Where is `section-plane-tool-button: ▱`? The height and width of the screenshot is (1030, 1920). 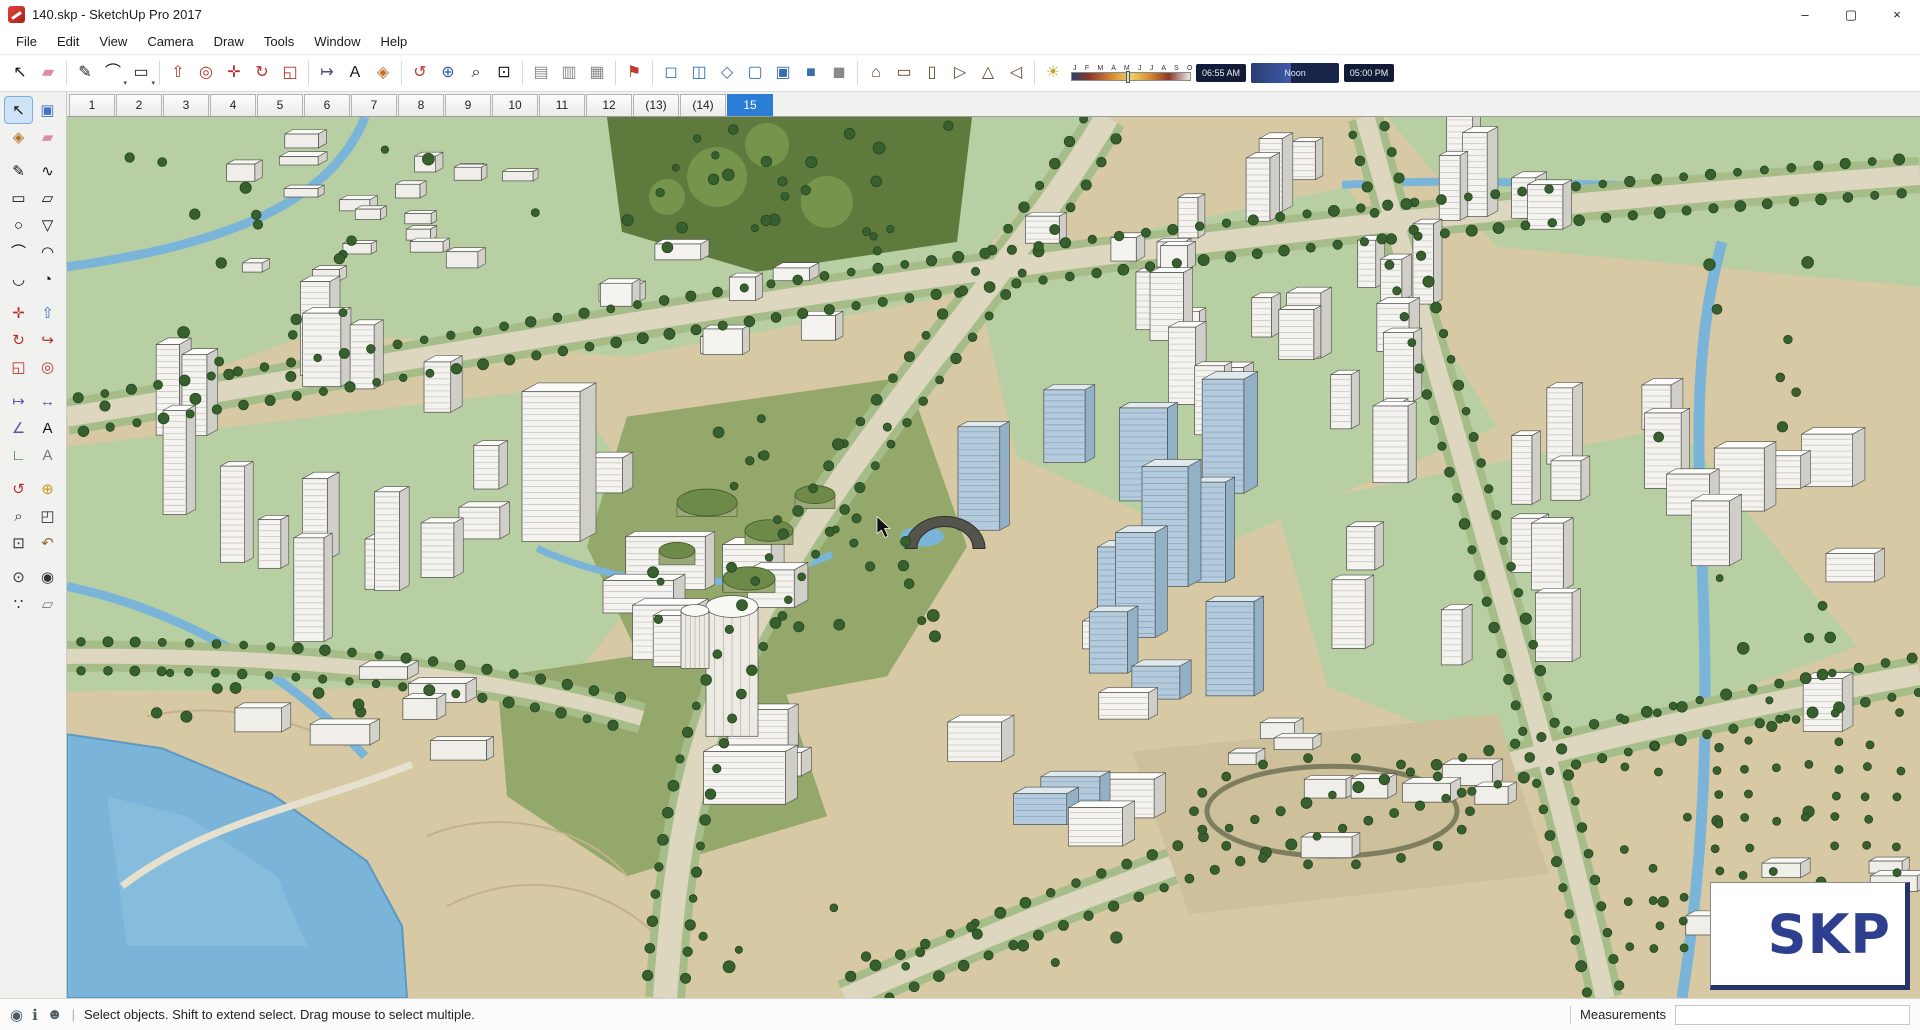
section-plane-tool-button: ▱ is located at coordinates (47, 604).